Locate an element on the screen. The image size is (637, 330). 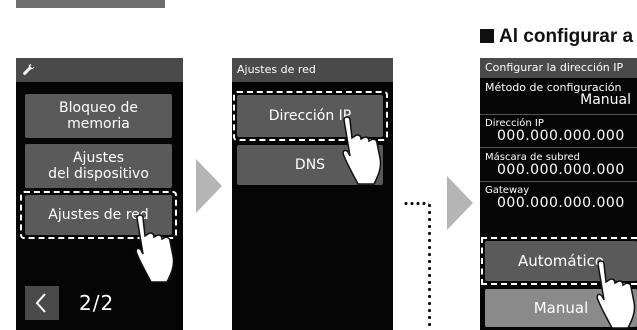
back-button is located at coordinates (42, 303).